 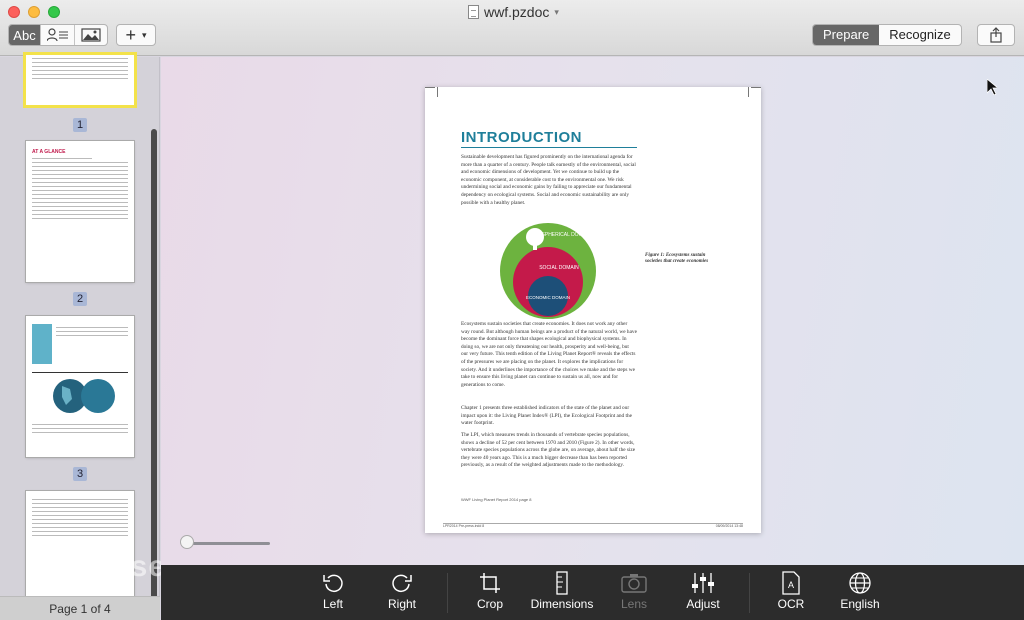 I want to click on crop-label: Crop, so click(x=489, y=604).